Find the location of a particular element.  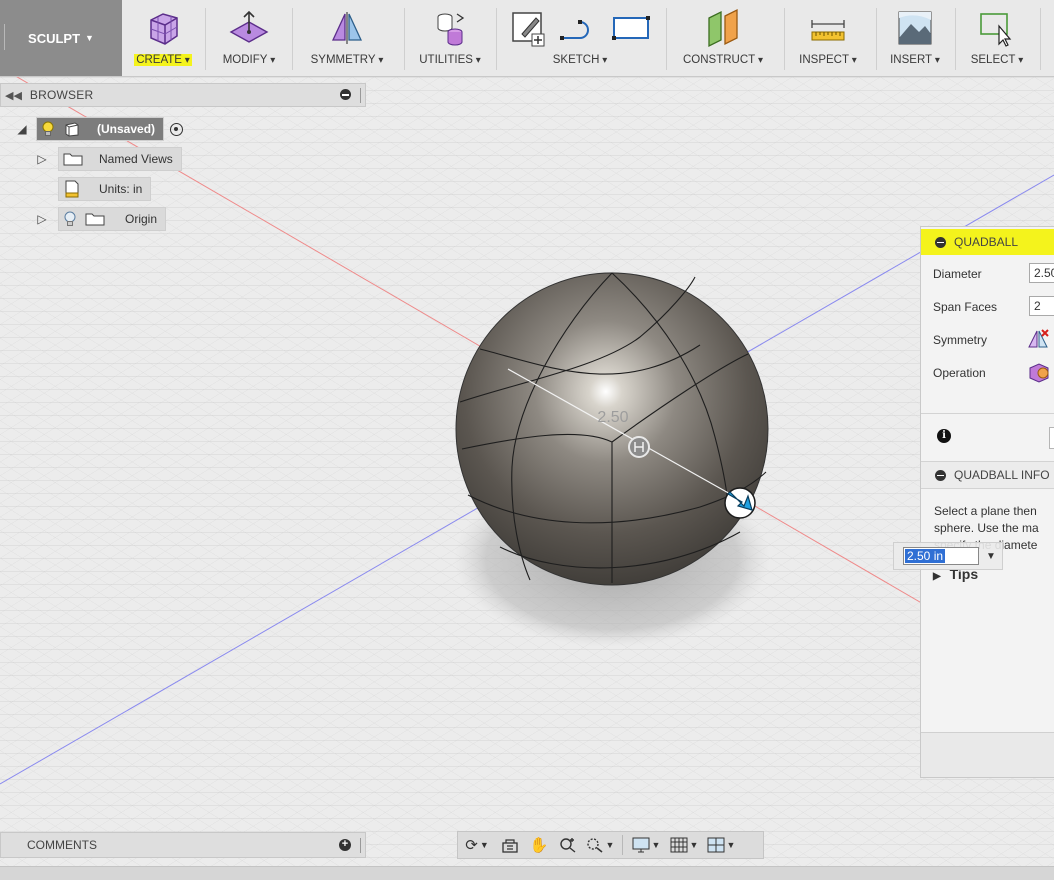

inspect-menu: INSPECT is located at coordinates (828, 38).